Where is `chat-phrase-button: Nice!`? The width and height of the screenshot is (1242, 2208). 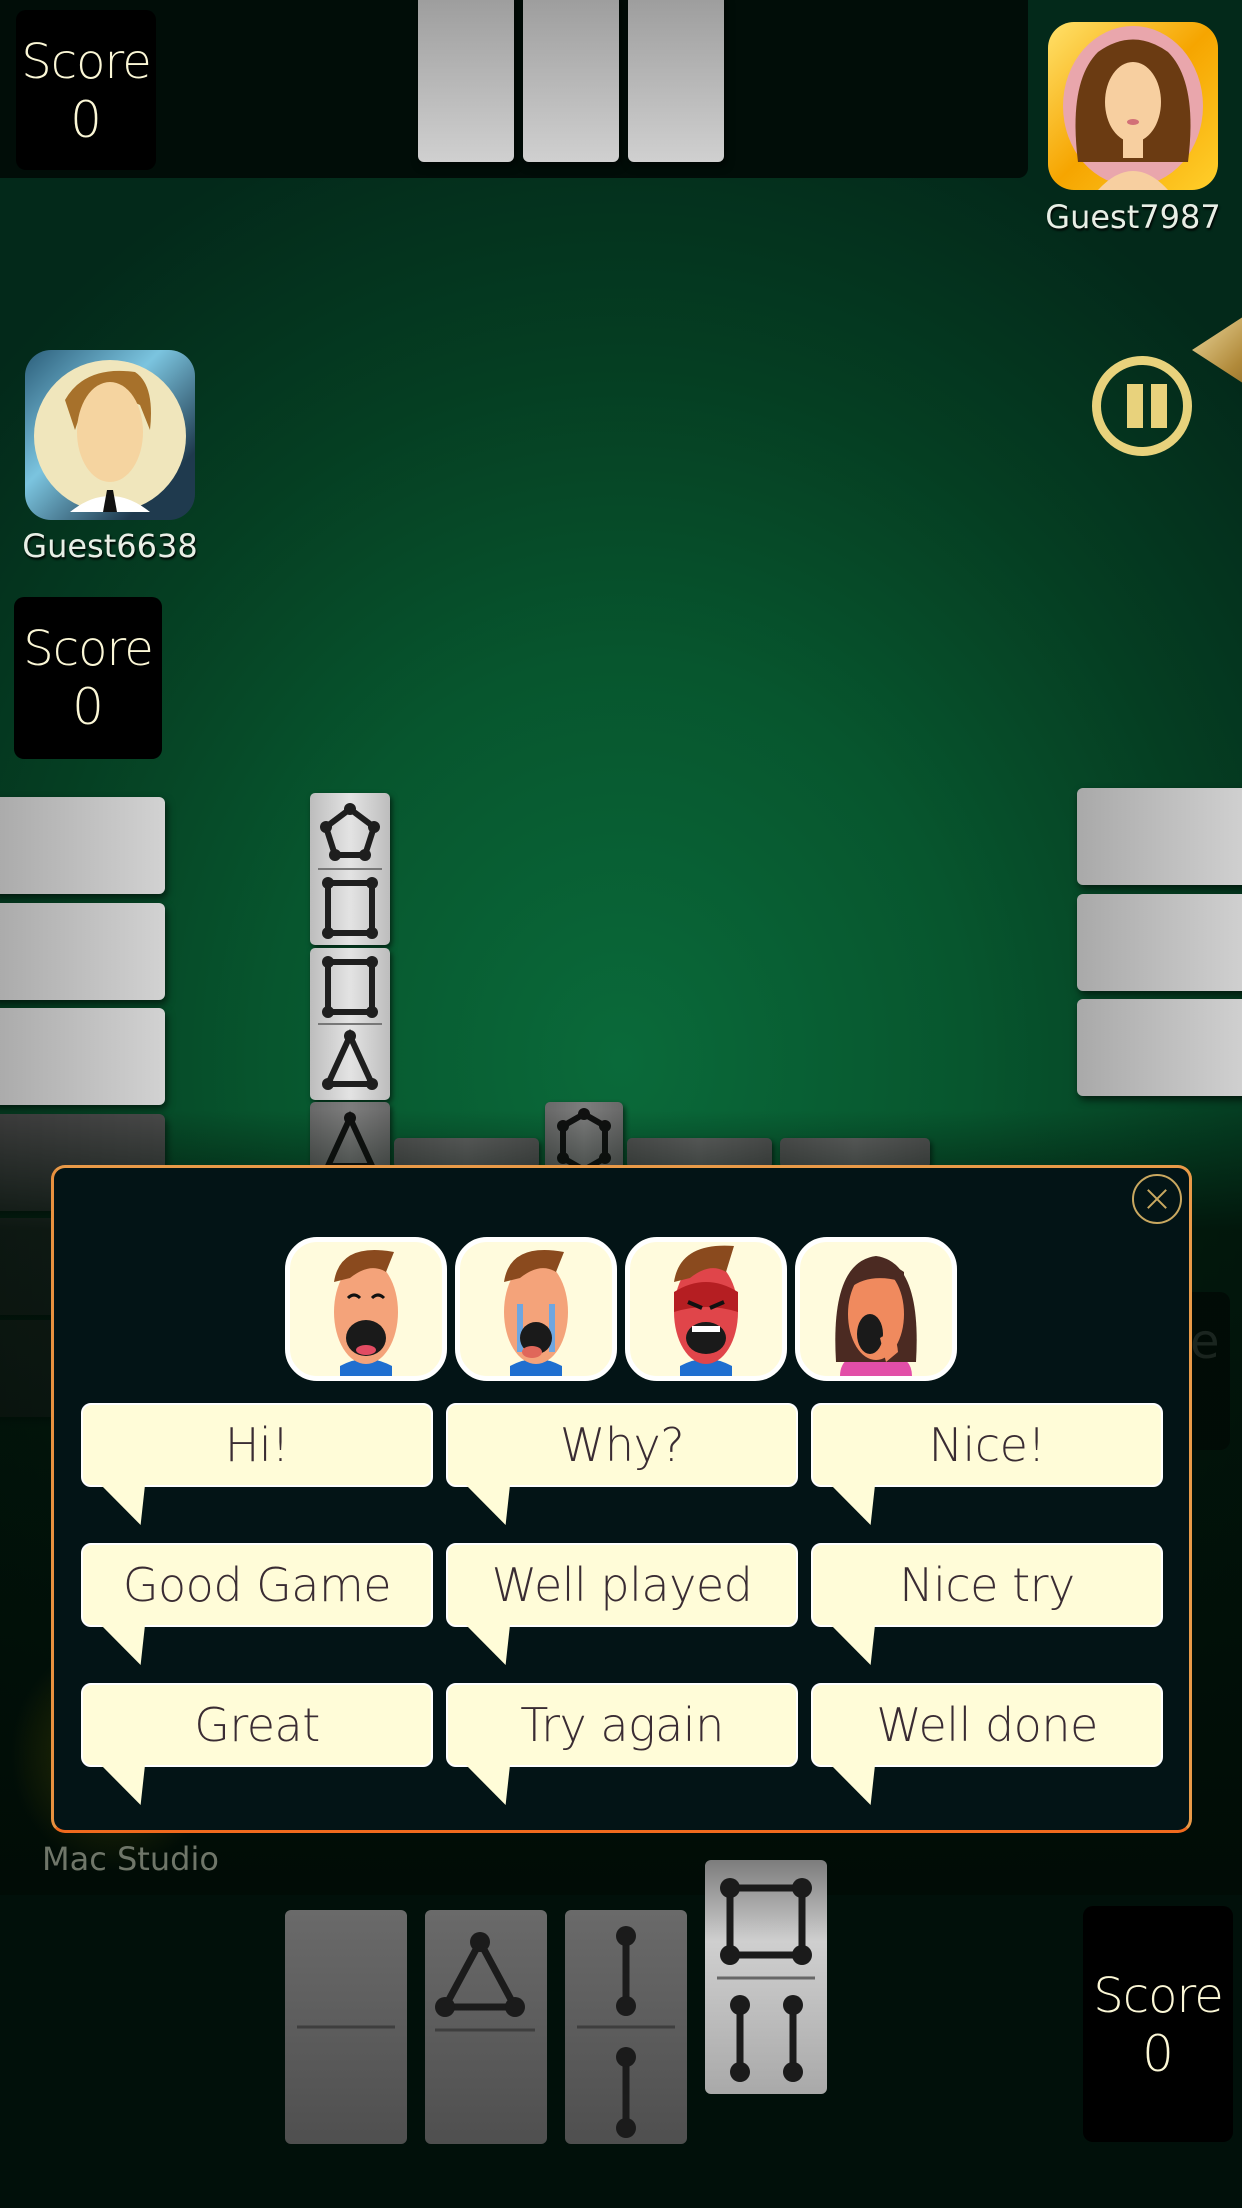
chat-phrase-button: Nice! is located at coordinates (987, 1445).